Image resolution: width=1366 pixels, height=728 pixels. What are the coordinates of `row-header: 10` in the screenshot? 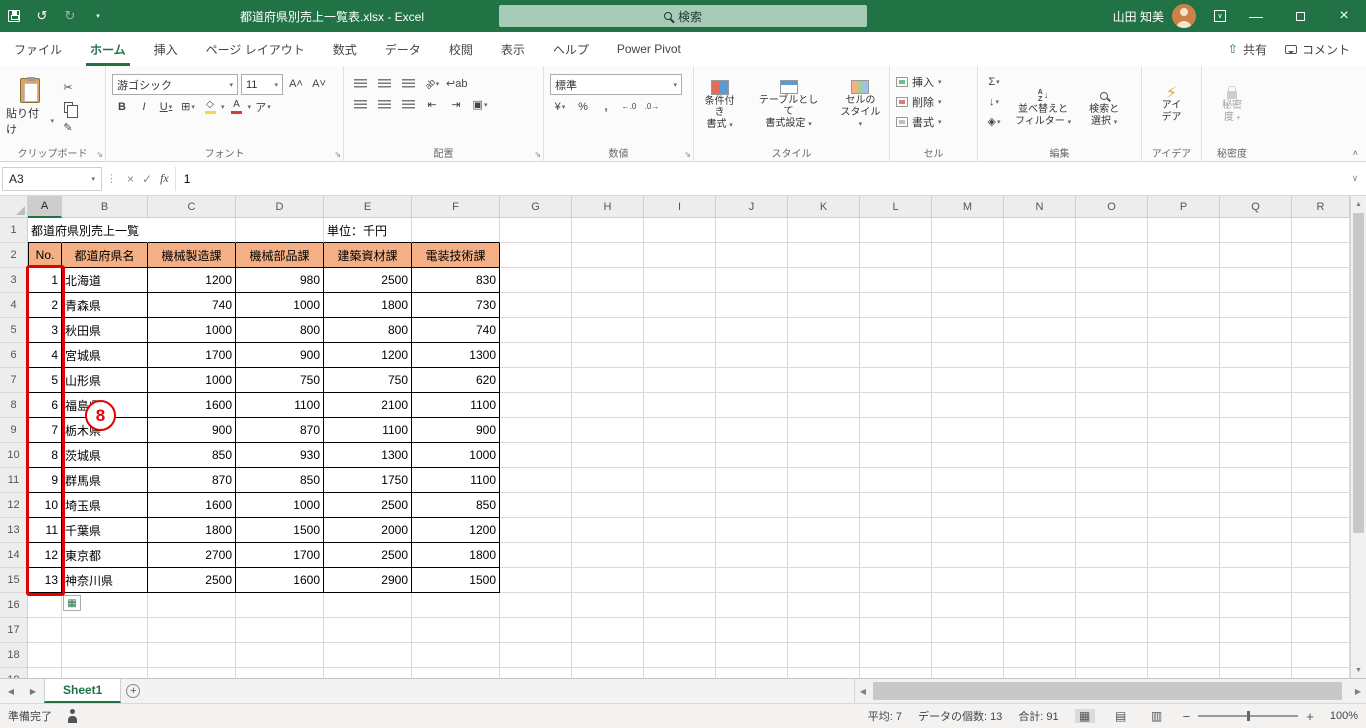 It's located at (14, 455).